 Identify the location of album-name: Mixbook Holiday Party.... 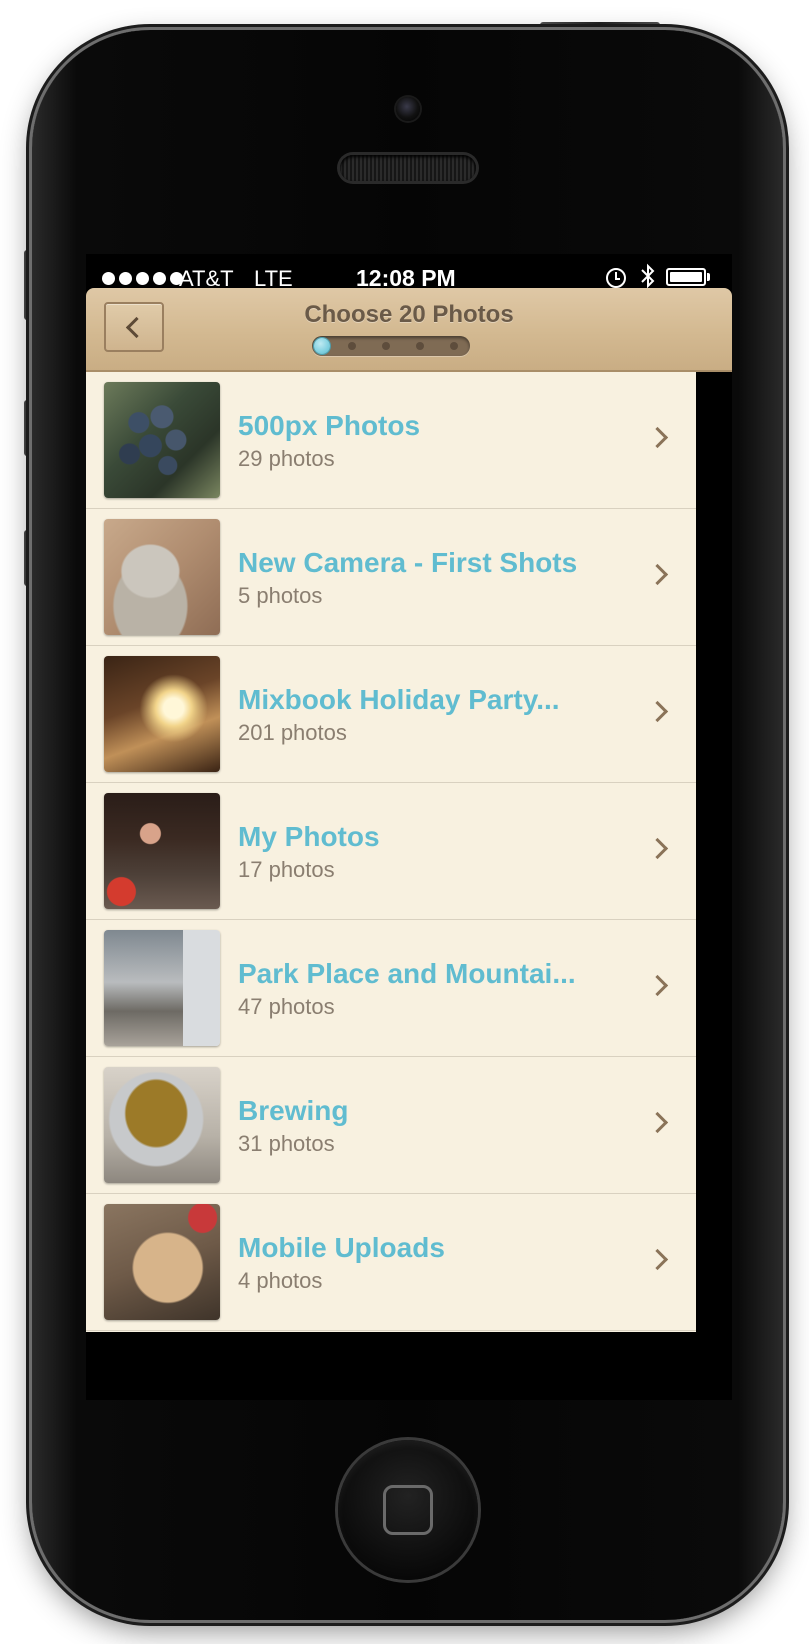
(399, 699).